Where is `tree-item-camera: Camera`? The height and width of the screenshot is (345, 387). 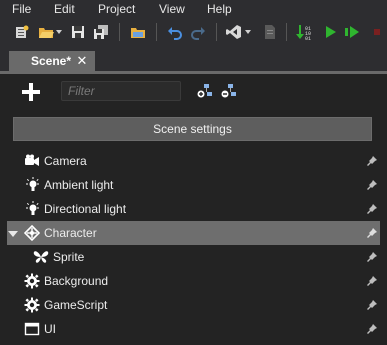 tree-item-camera: Camera is located at coordinates (193, 161).